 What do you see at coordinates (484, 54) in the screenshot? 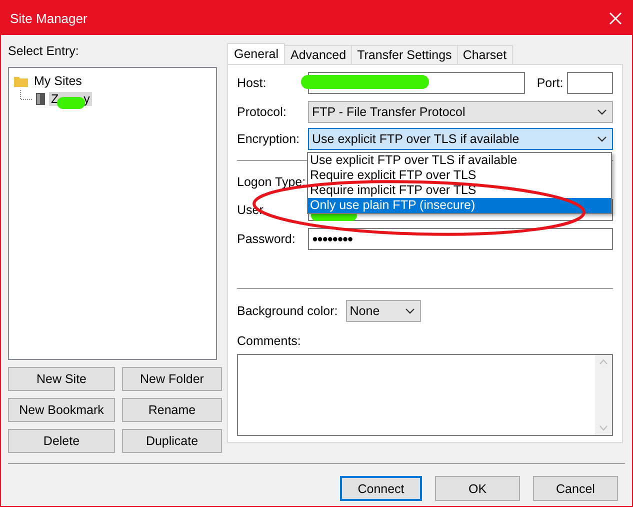
I see `tab: Charset` at bounding box center [484, 54].